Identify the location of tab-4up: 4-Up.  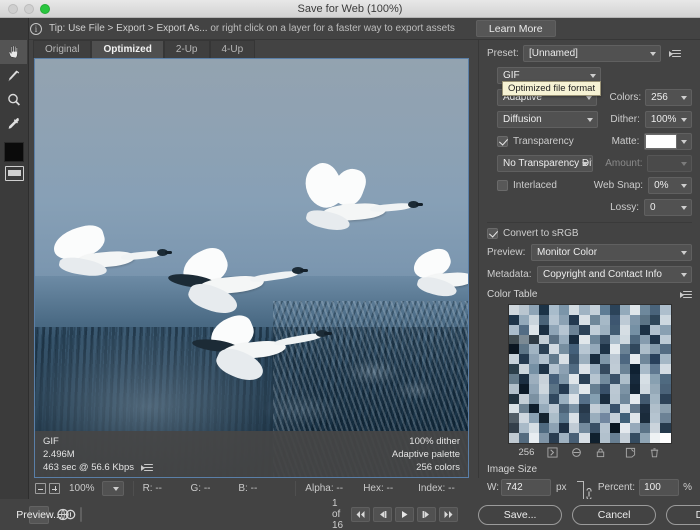
(232, 49).